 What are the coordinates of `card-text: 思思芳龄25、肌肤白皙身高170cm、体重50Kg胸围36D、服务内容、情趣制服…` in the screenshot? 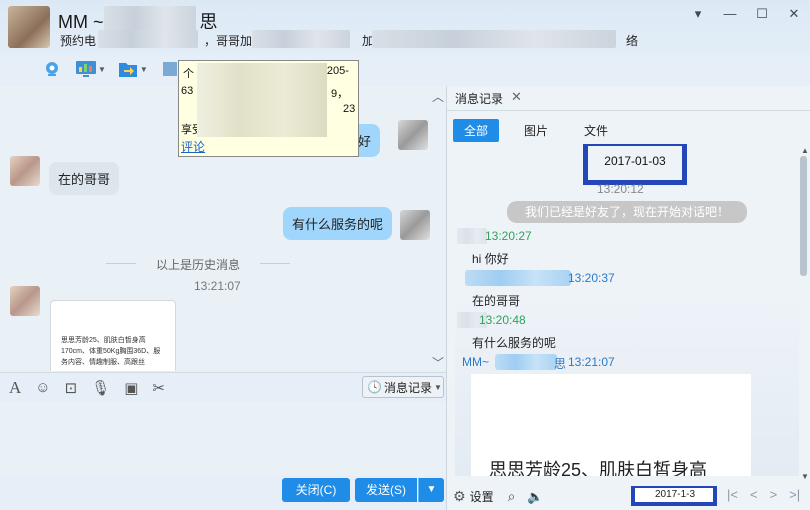 It's located at (111, 351).